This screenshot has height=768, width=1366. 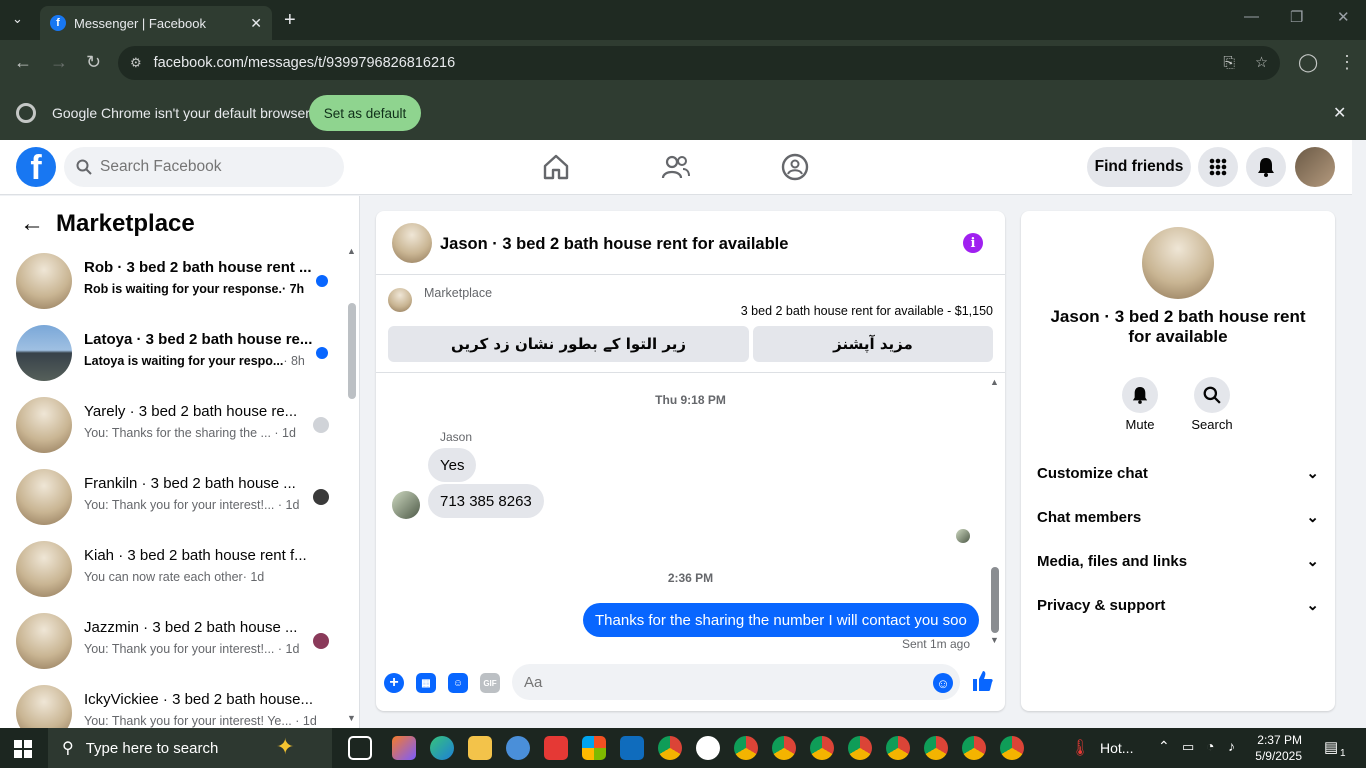 What do you see at coordinates (1178, 517) in the screenshot?
I see `chat-members-row: Chat members ⌄` at bounding box center [1178, 517].